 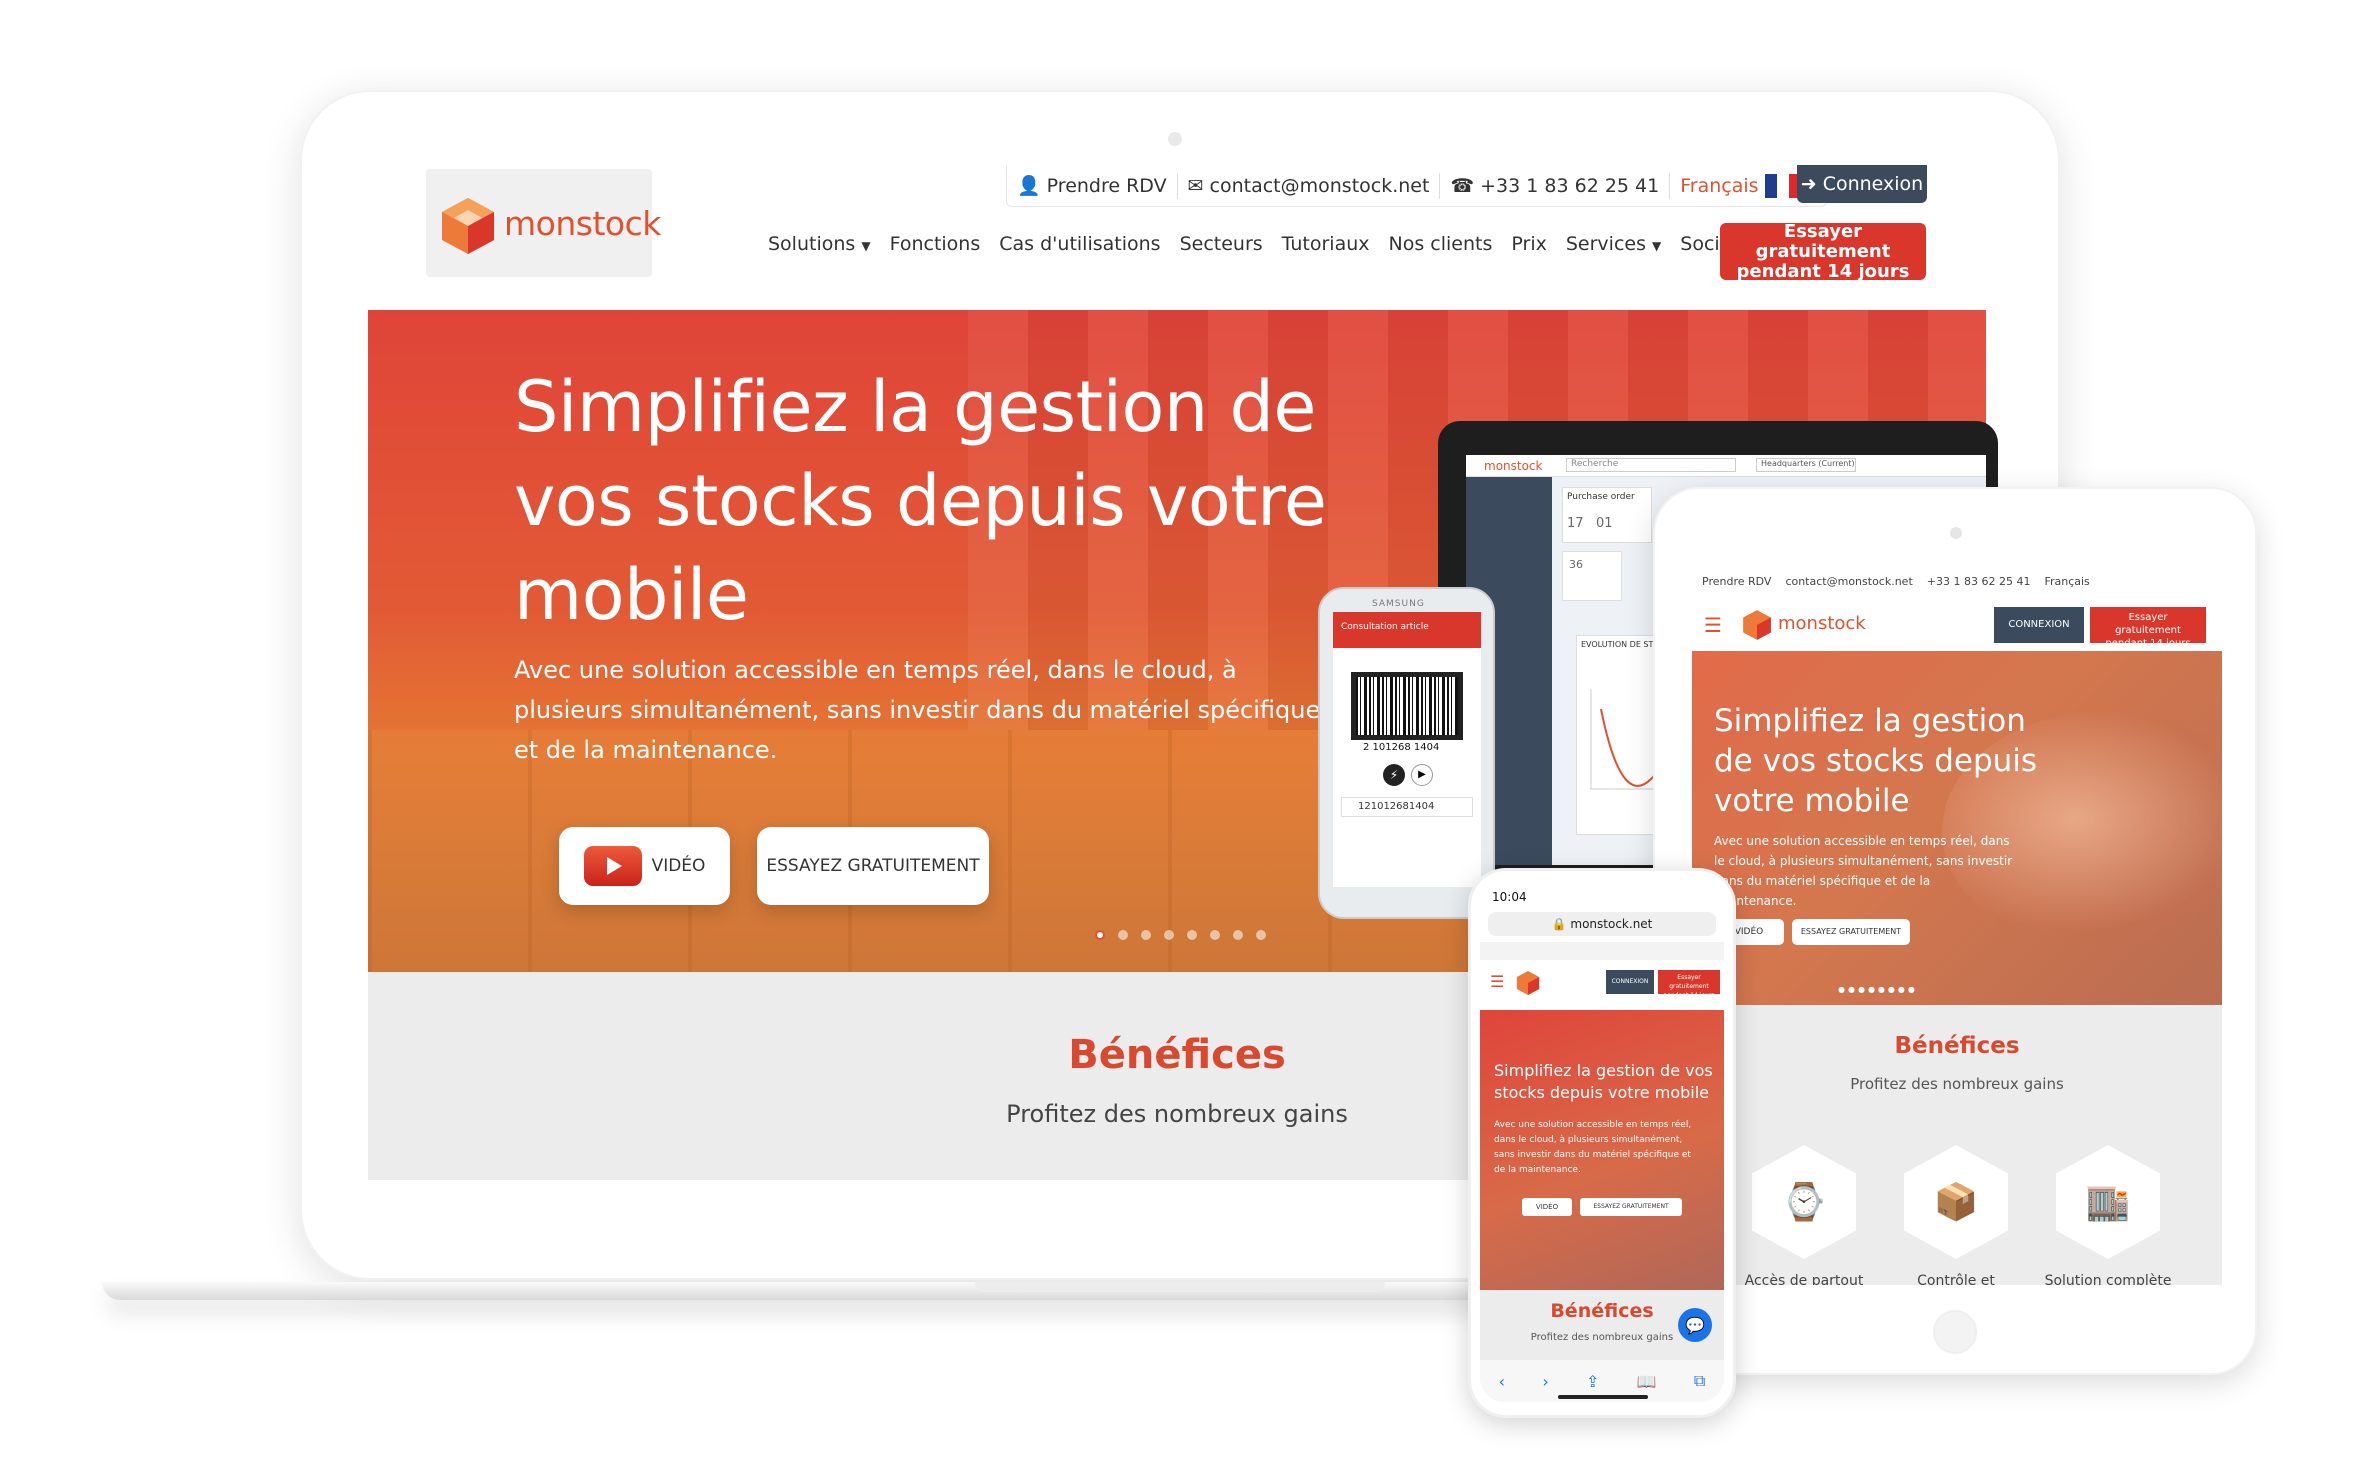 What do you see at coordinates (1736, 584) in the screenshot?
I see `tablet-appointment-link: Prendre RDV` at bounding box center [1736, 584].